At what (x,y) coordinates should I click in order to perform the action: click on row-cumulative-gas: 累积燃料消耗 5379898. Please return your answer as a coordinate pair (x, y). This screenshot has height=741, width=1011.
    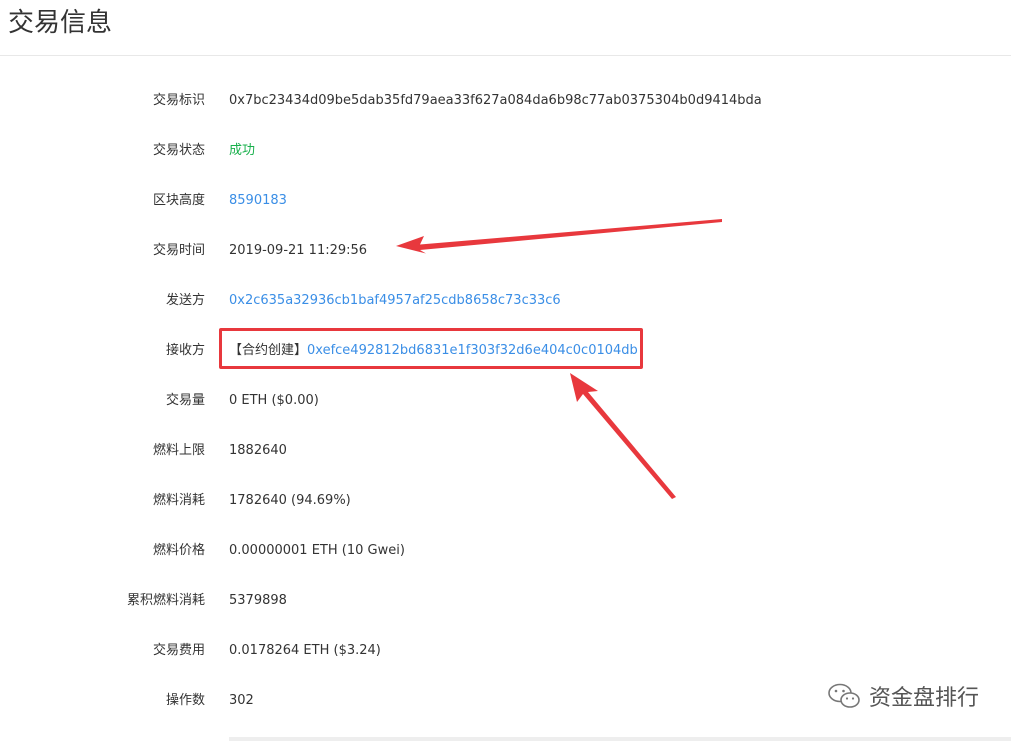
    Looking at the image, I should click on (505, 601).